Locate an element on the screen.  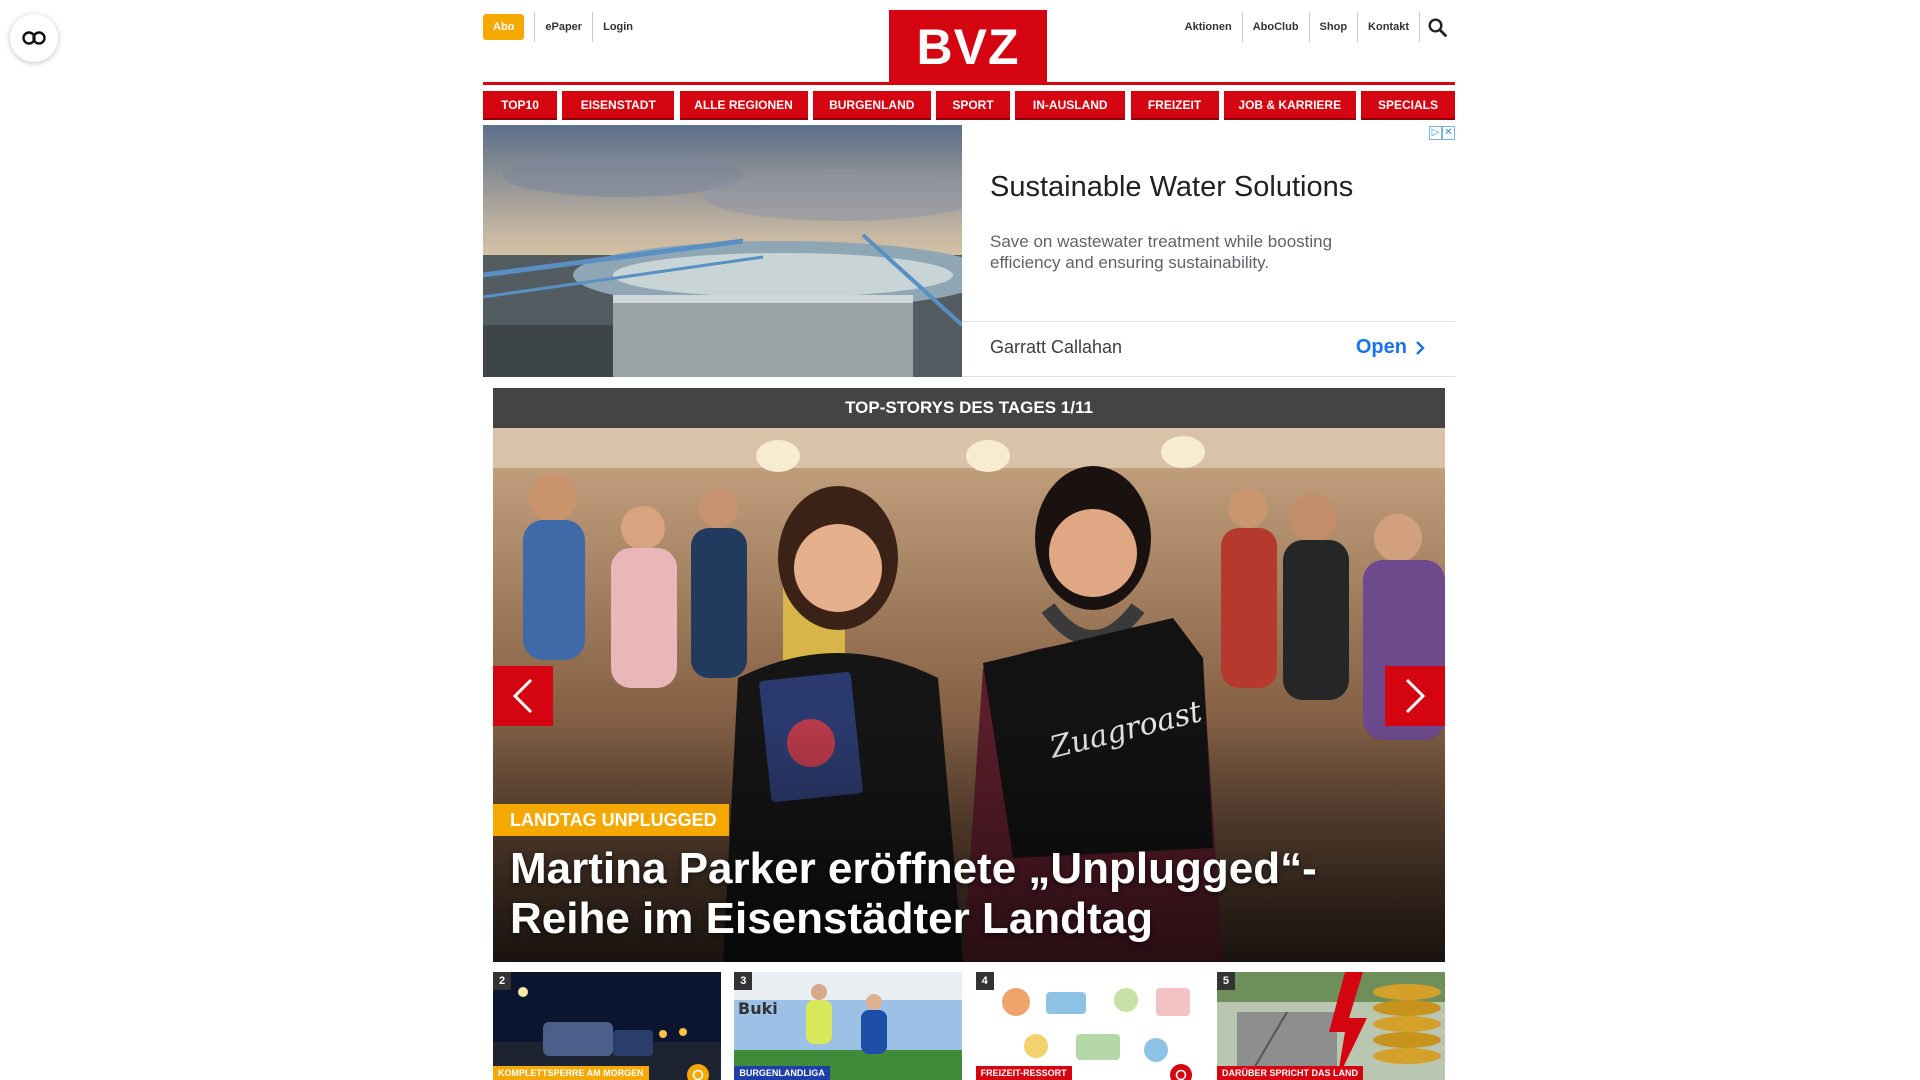
epaper-link: ePaper is located at coordinates (563, 27).